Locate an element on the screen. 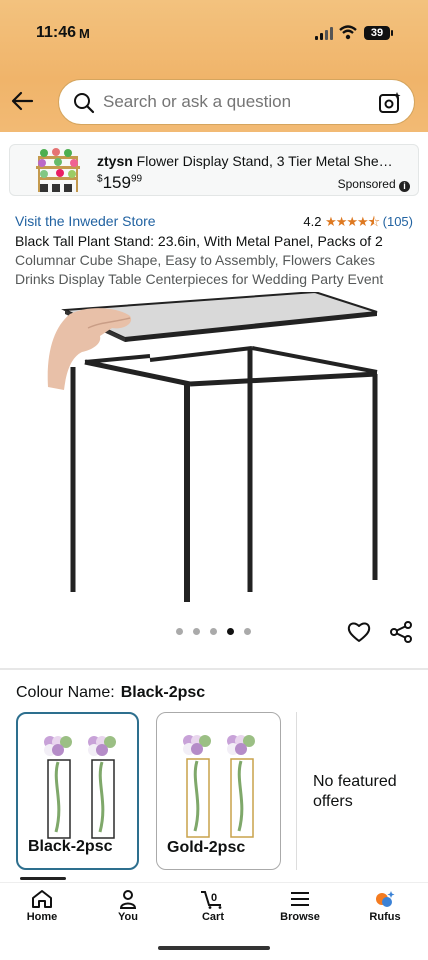 The width and height of the screenshot is (428, 960). battery-icon: 39 is located at coordinates (378, 33).